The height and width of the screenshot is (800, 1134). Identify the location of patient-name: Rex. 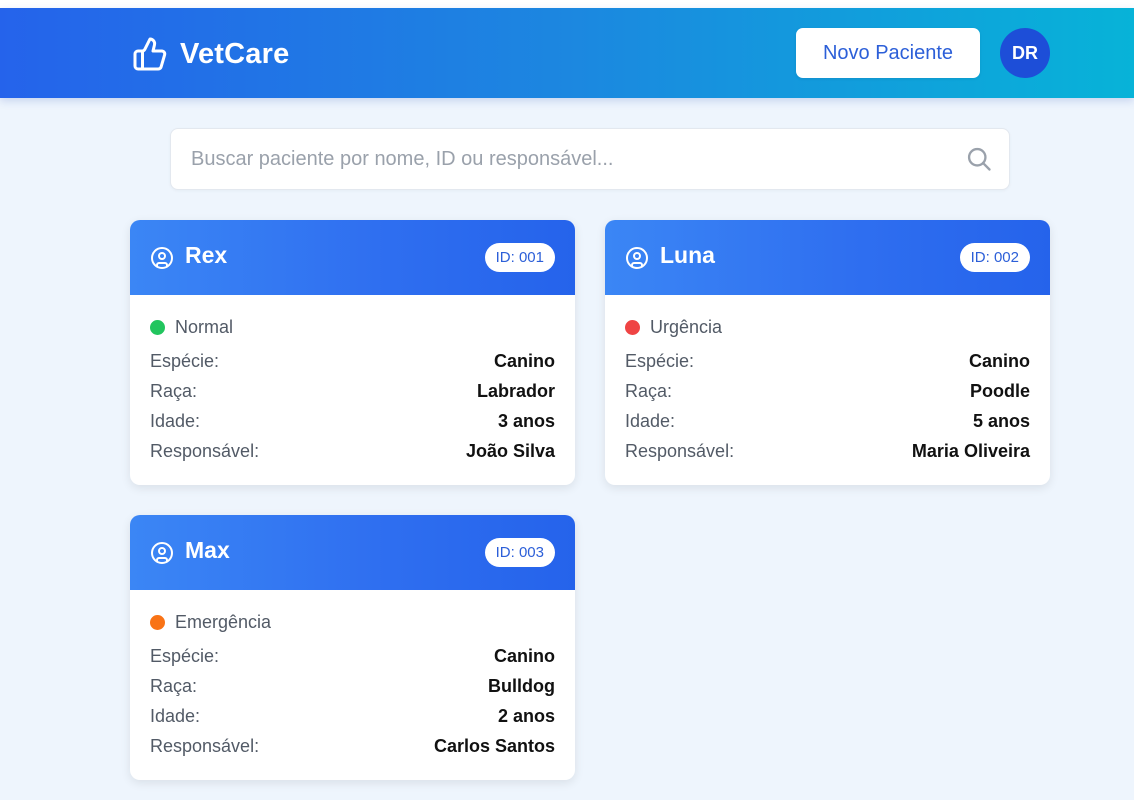
(206, 255).